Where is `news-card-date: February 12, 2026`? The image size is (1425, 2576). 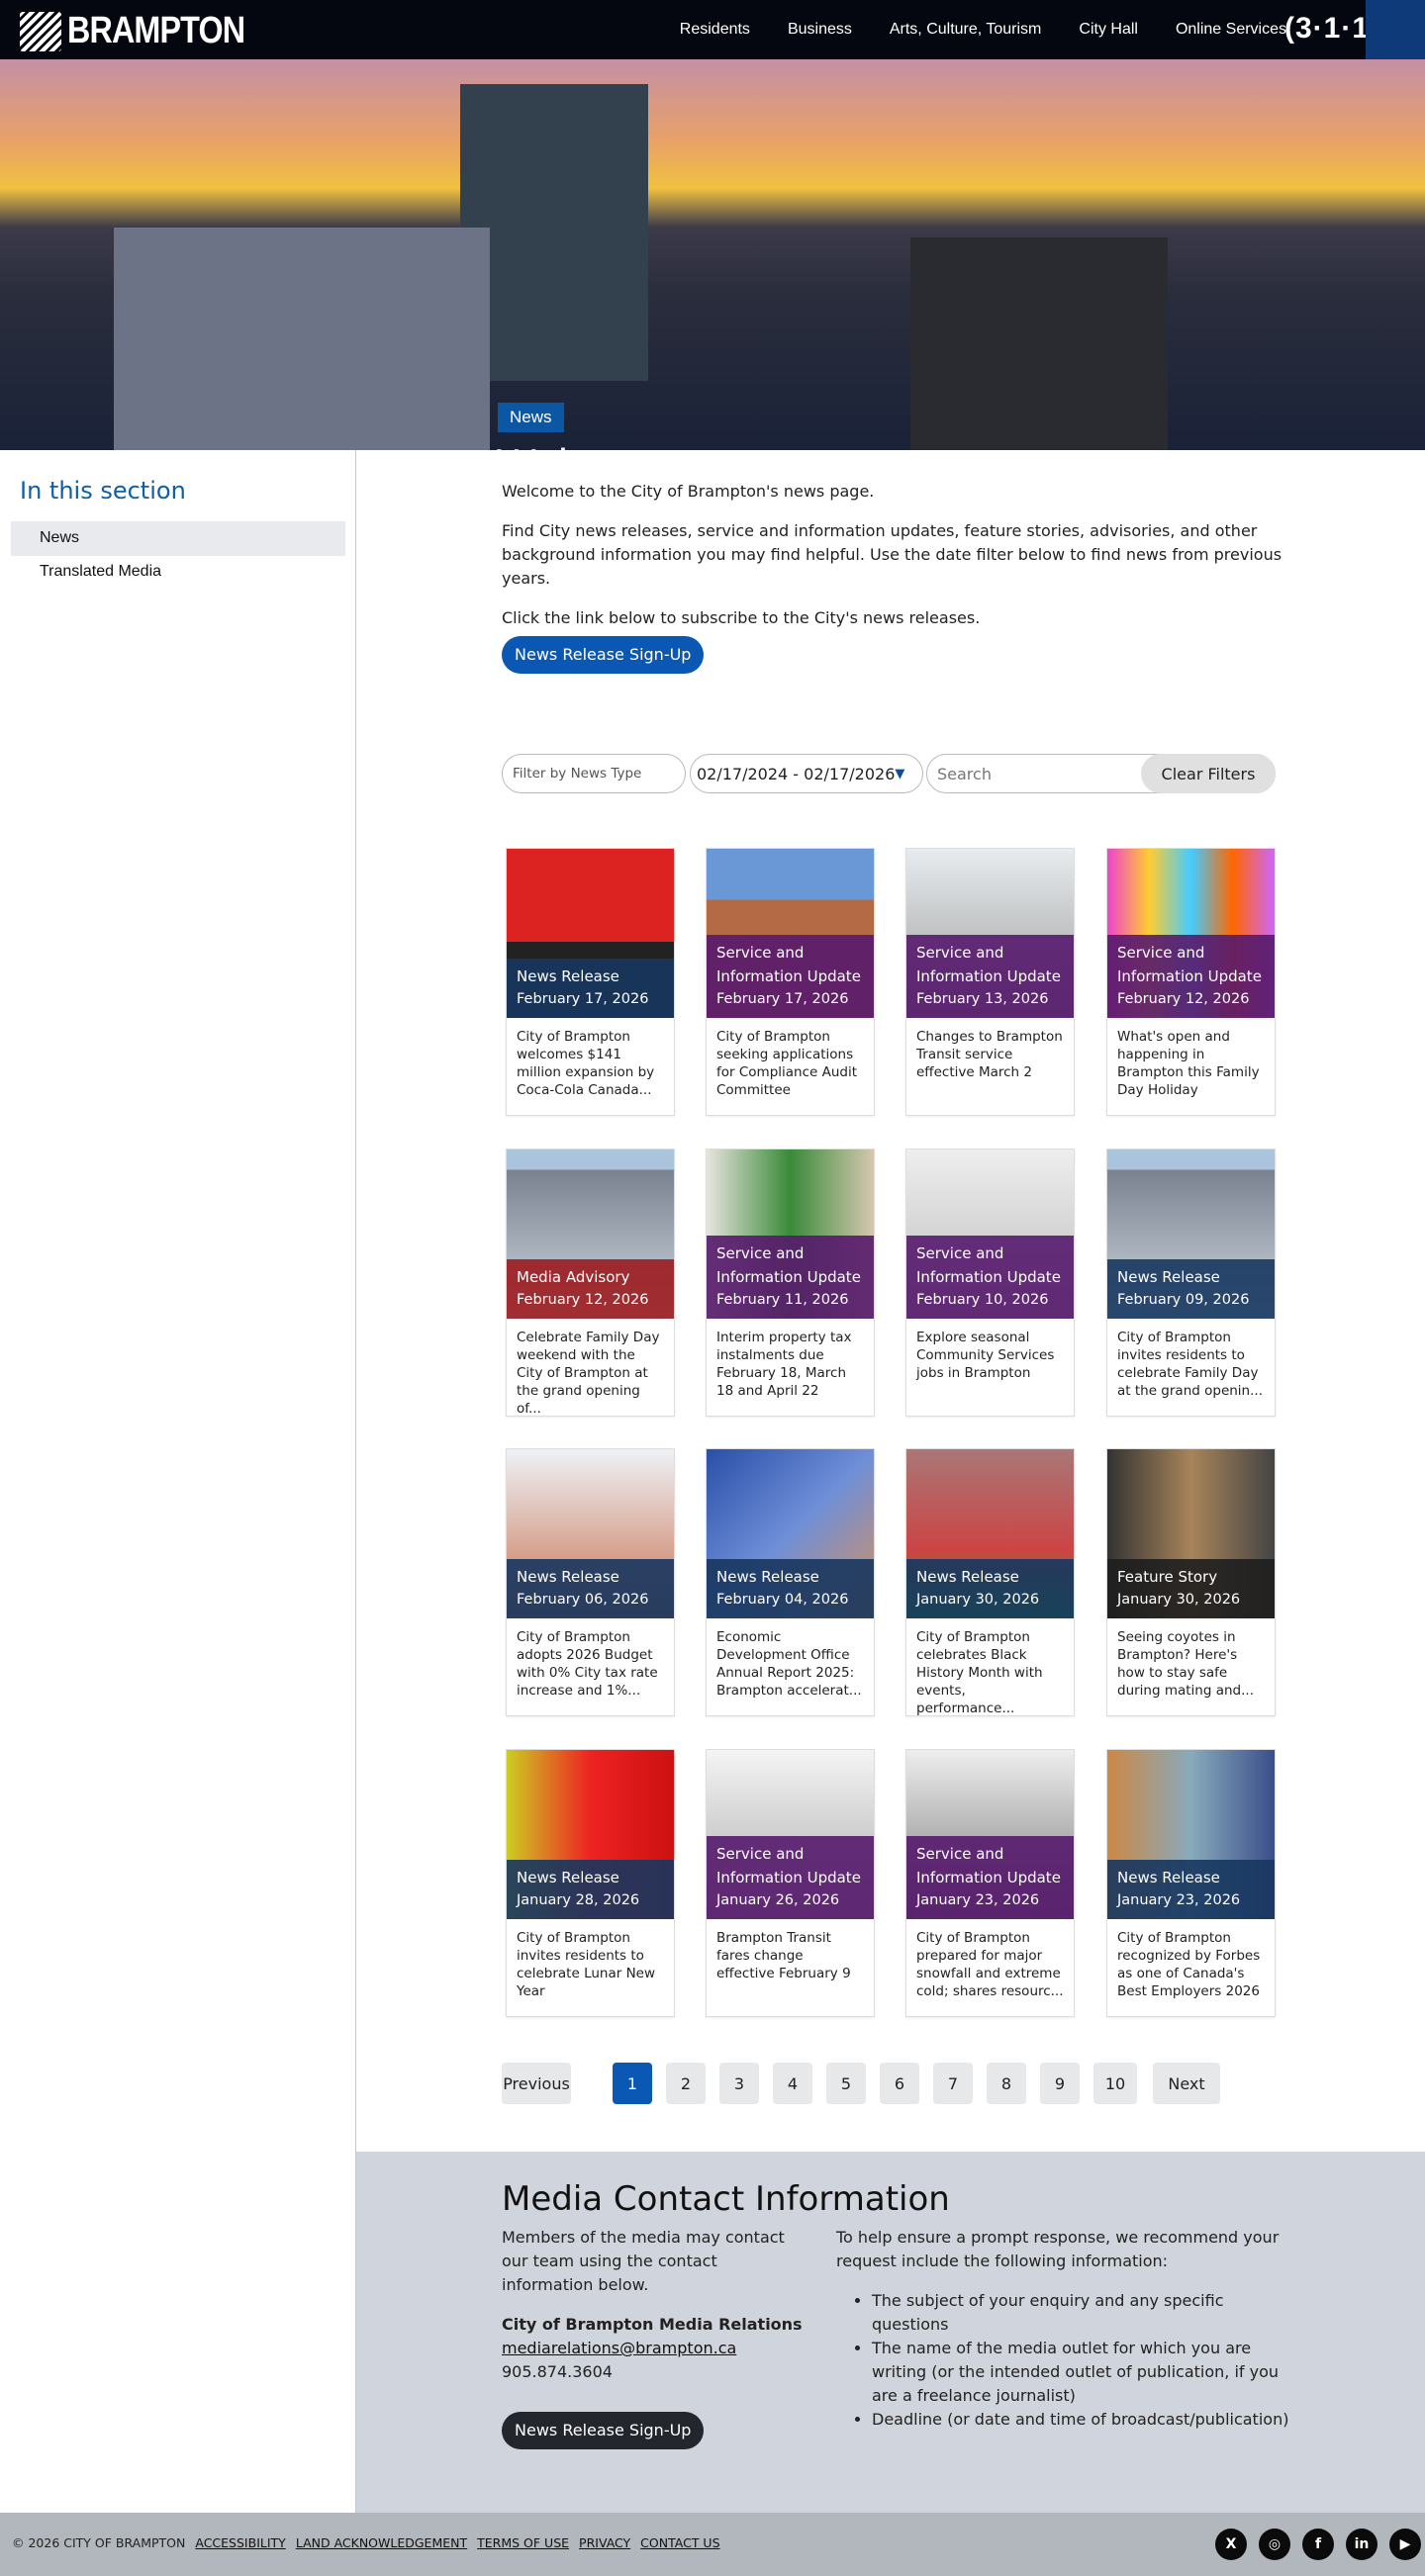
news-card-date: February 12, 2026 is located at coordinates (583, 1300).